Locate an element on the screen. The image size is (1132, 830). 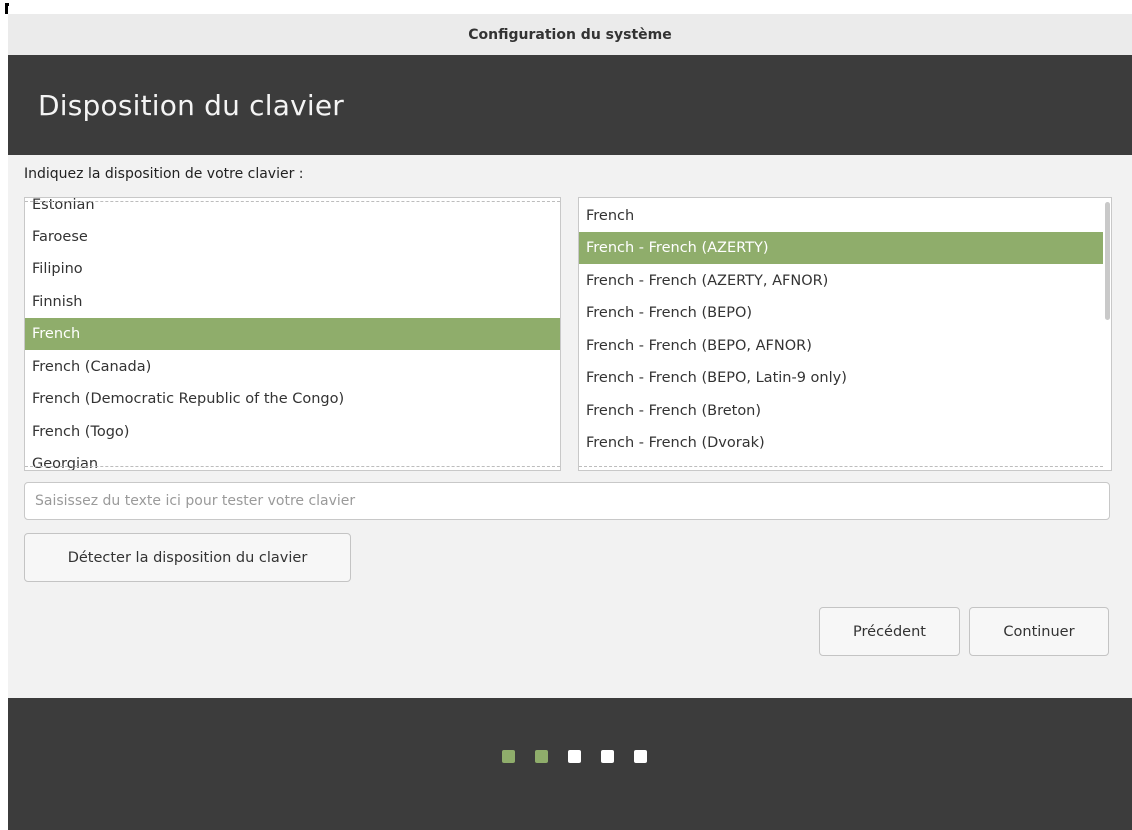
variant-list-item: French - French (Dvorak) is located at coordinates (841, 443).